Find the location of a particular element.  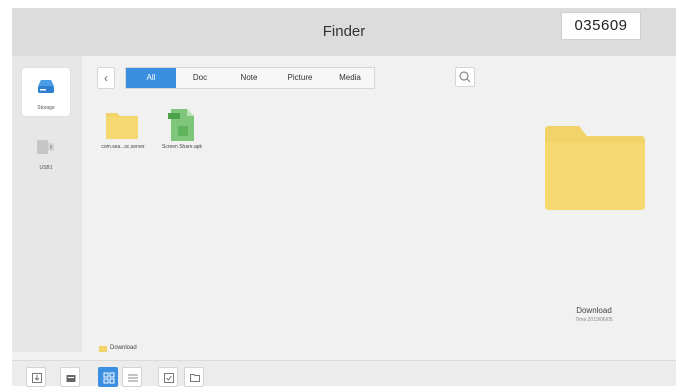

search-icon is located at coordinates (465, 77).